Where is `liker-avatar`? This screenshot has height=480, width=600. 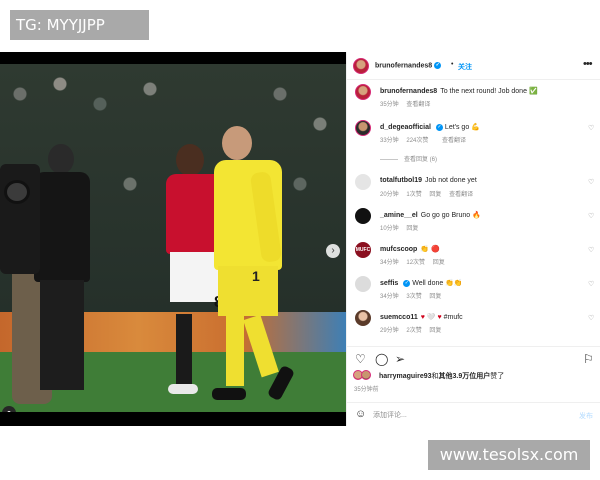
liker-avatar is located at coordinates (366, 375).